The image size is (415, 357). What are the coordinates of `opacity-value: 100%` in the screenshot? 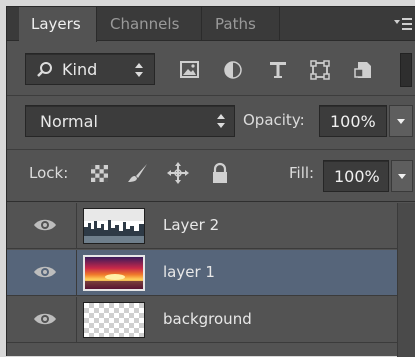 It's located at (353, 121).